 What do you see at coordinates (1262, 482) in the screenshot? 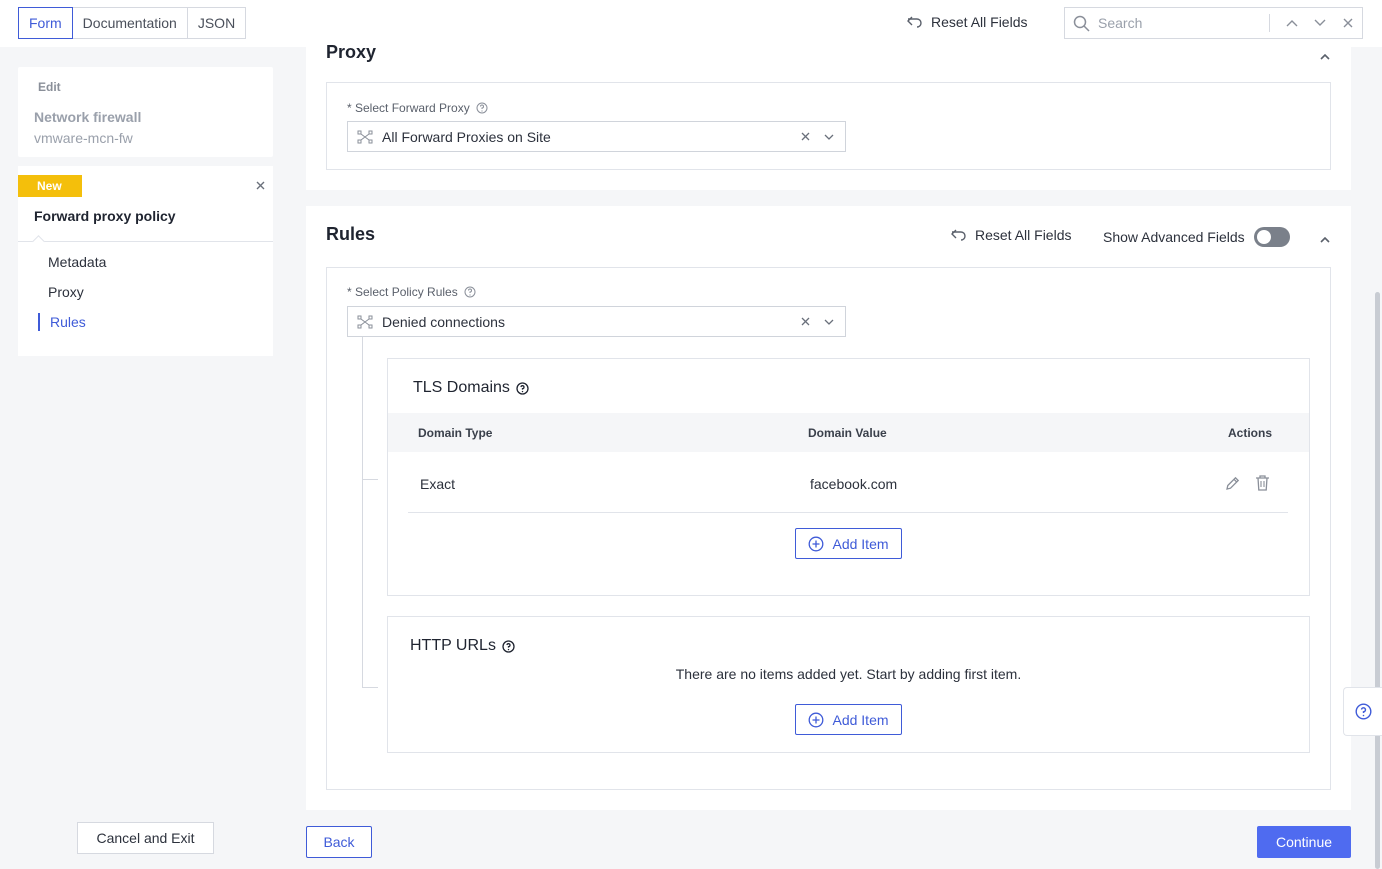
I see `trash-icon` at bounding box center [1262, 482].